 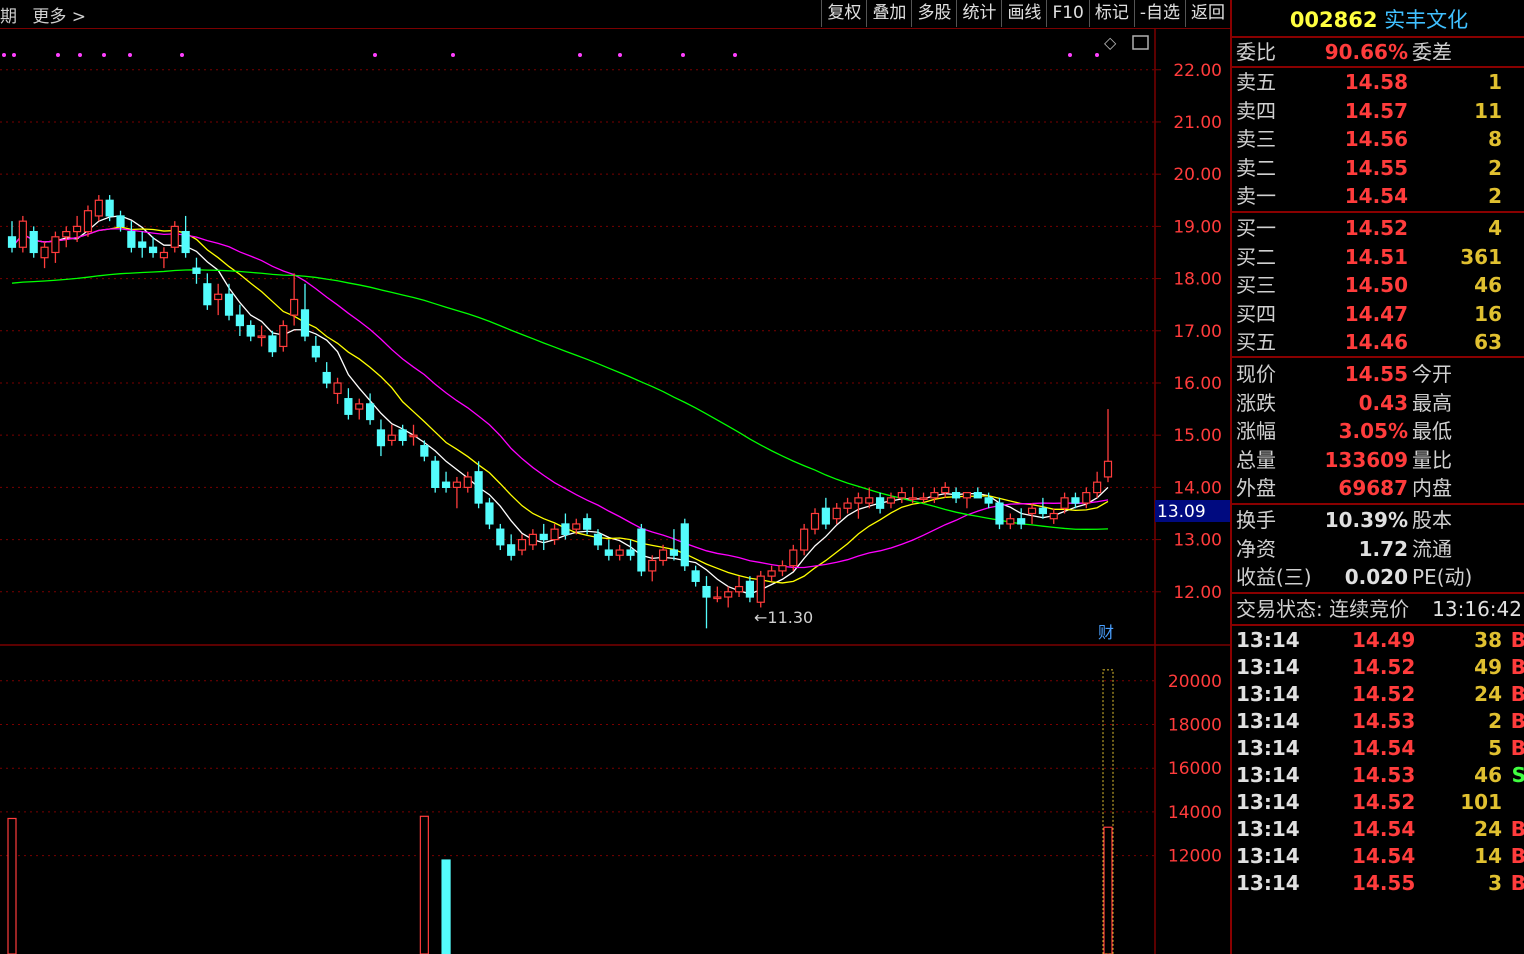 What do you see at coordinates (1378, 748) in the screenshot?
I see `tick-row: 13:14 14.54 5 B` at bounding box center [1378, 748].